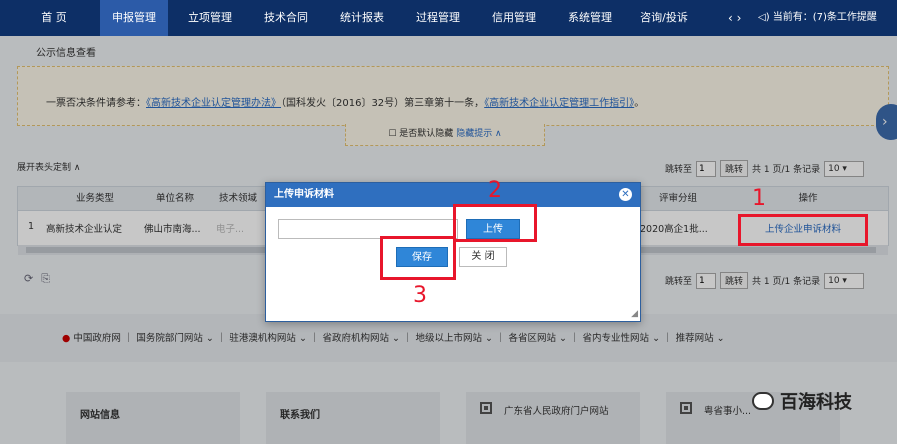 The width and height of the screenshot is (897, 444). I want to click on nav-consult: 咨询/投诉, so click(664, 18).